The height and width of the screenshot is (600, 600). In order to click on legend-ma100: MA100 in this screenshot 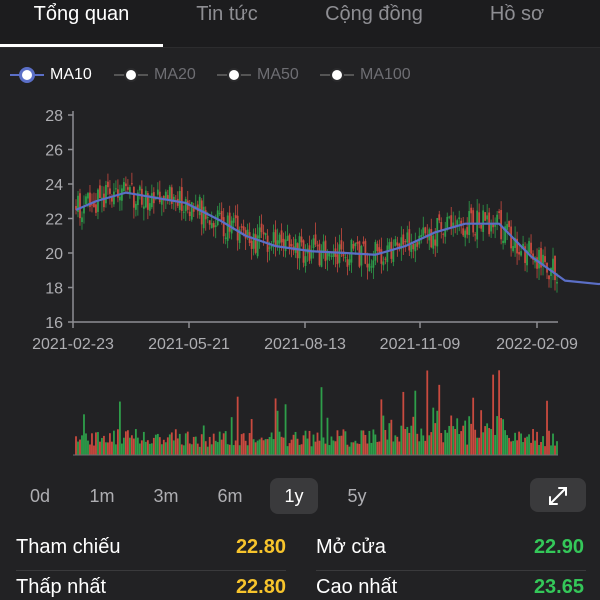, I will do `click(365, 75)`.